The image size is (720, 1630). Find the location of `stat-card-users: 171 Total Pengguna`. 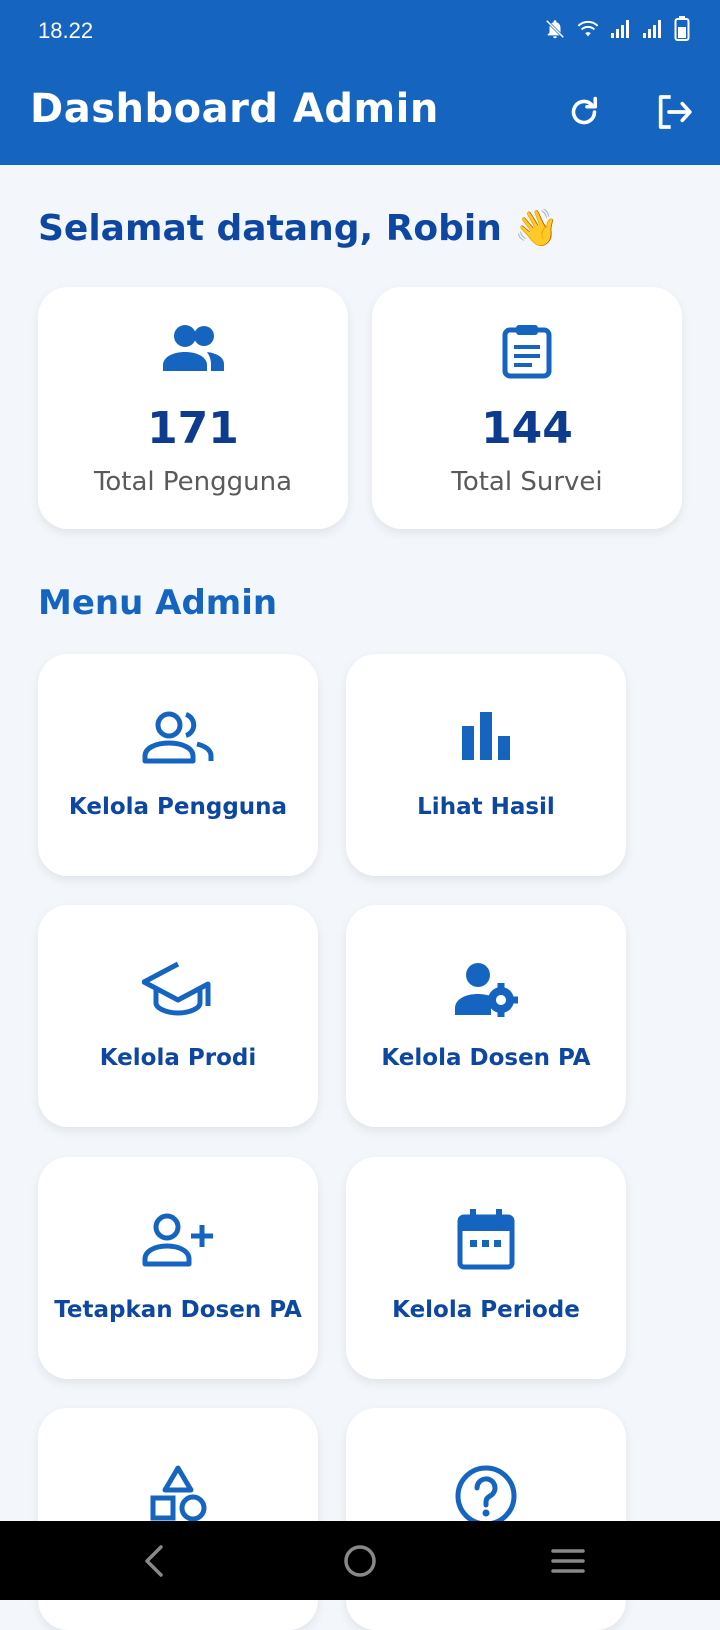

stat-card-users: 171 Total Pengguna is located at coordinates (193, 408).